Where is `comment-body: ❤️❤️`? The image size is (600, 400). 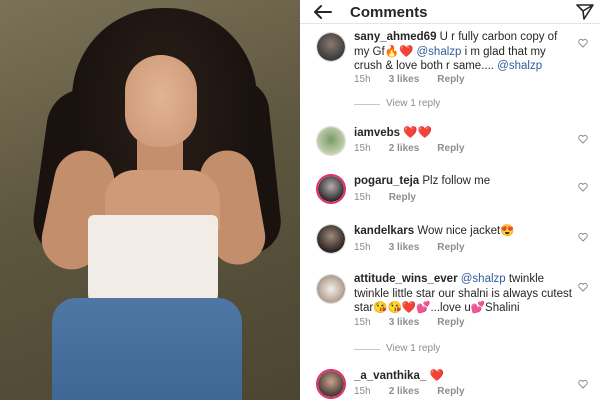 comment-body: ❤️❤️ is located at coordinates (417, 133).